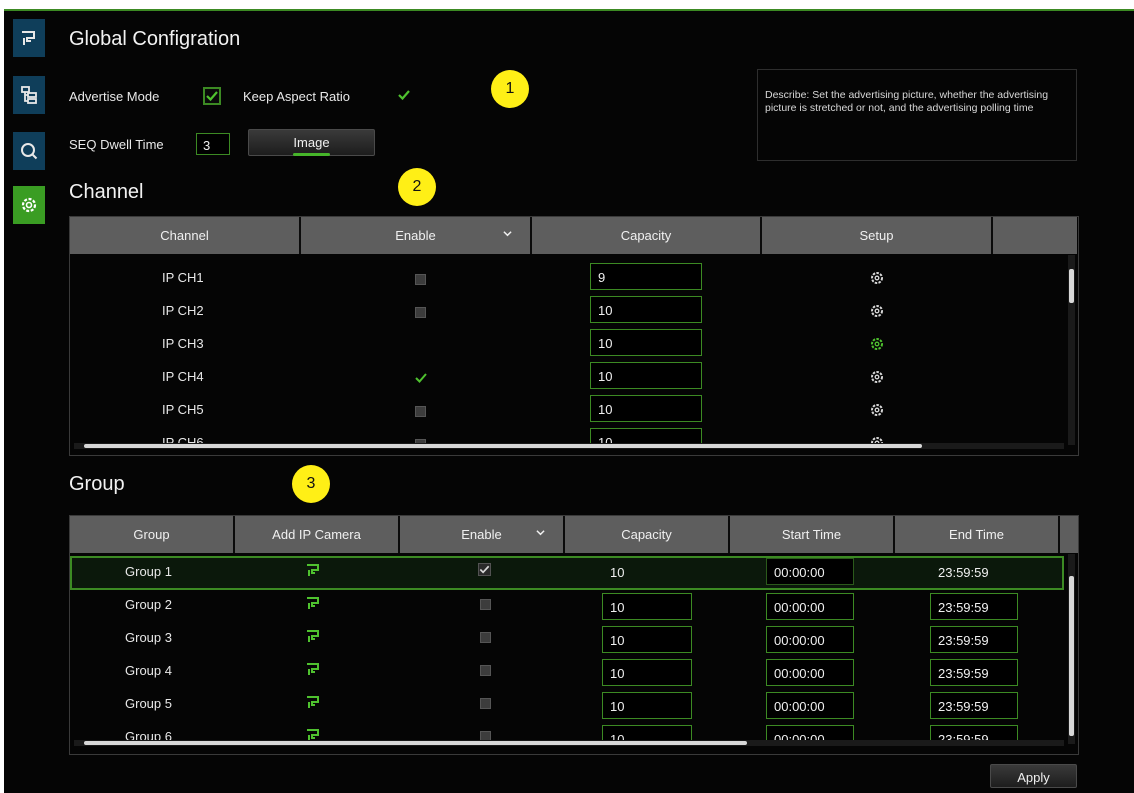 The width and height of the screenshot is (1134, 793). What do you see at coordinates (1071, 350) in the screenshot?
I see `channel-vertical-scrollbar` at bounding box center [1071, 350].